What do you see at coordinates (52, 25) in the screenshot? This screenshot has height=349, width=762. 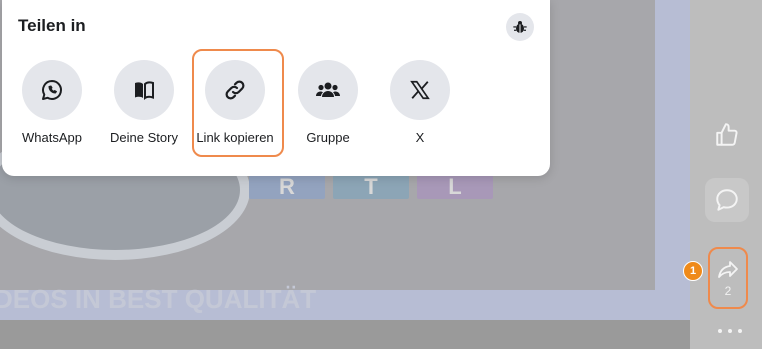 I see `panel-title: Teilen in` at bounding box center [52, 25].